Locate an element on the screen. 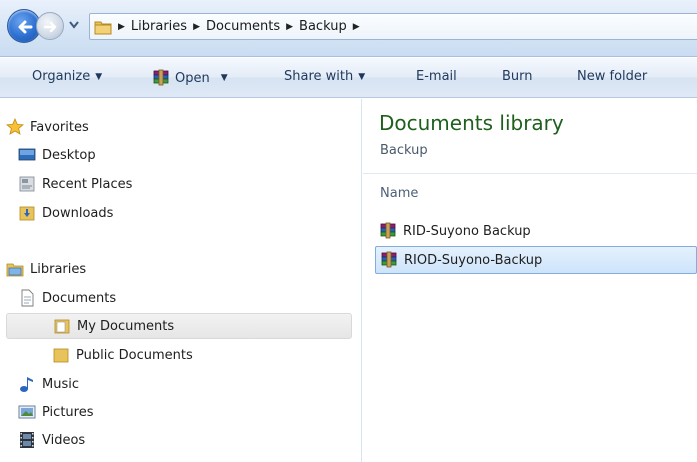  nav-music-label: Music is located at coordinates (60, 384).